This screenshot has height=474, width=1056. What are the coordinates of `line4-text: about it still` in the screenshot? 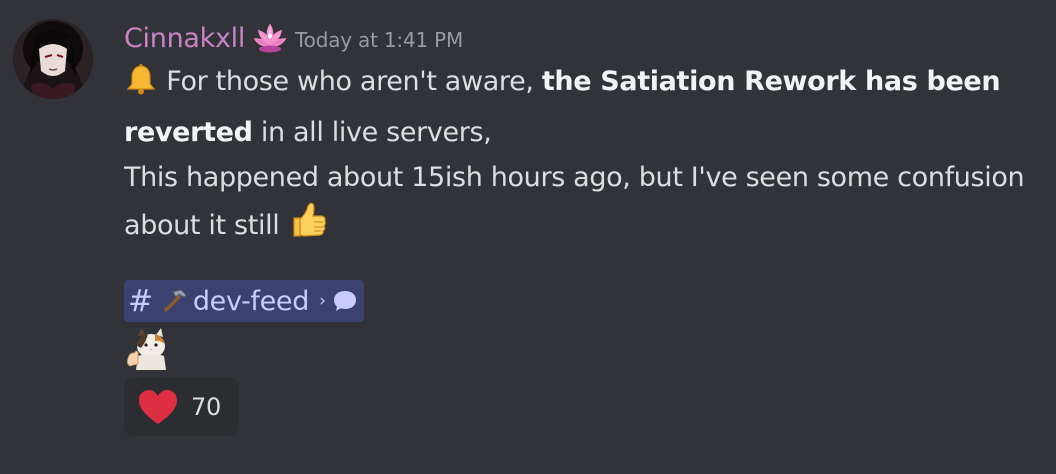 It's located at (202, 225).